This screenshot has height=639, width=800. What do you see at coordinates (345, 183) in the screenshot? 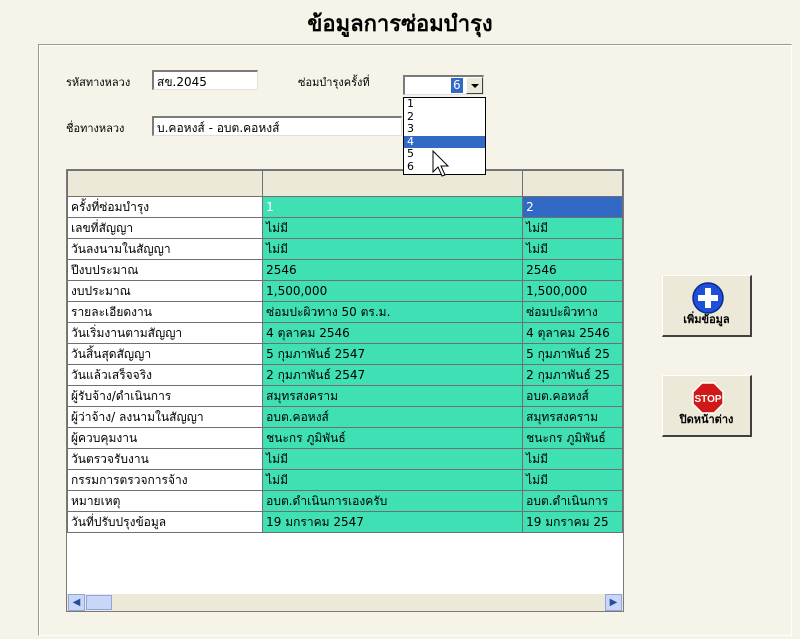
I see `grid-header-row` at bounding box center [345, 183].